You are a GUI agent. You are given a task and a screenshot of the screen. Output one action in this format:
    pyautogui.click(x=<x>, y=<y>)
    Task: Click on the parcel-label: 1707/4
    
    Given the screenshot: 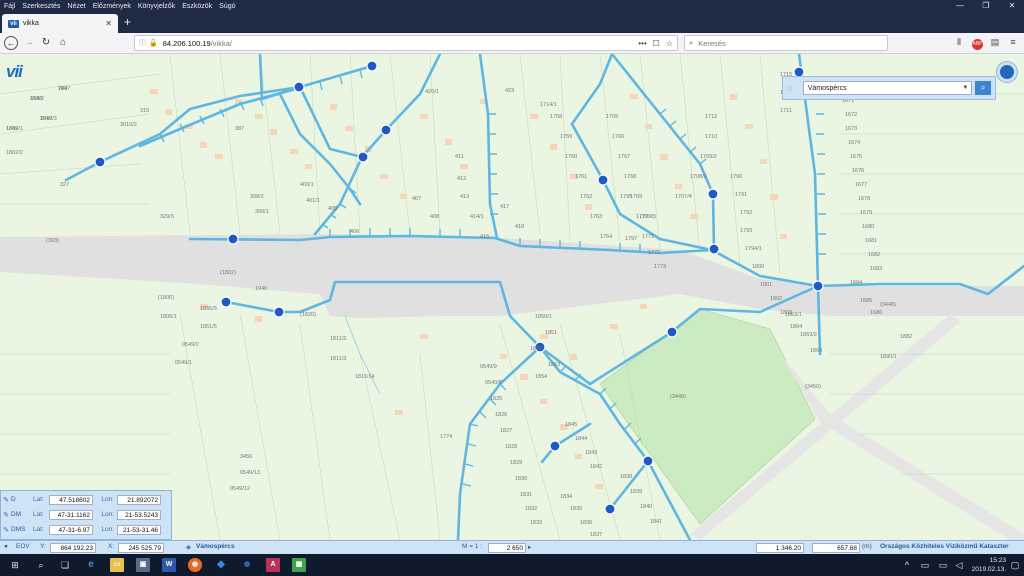 What is the action you would take?
    pyautogui.click(x=683, y=197)
    